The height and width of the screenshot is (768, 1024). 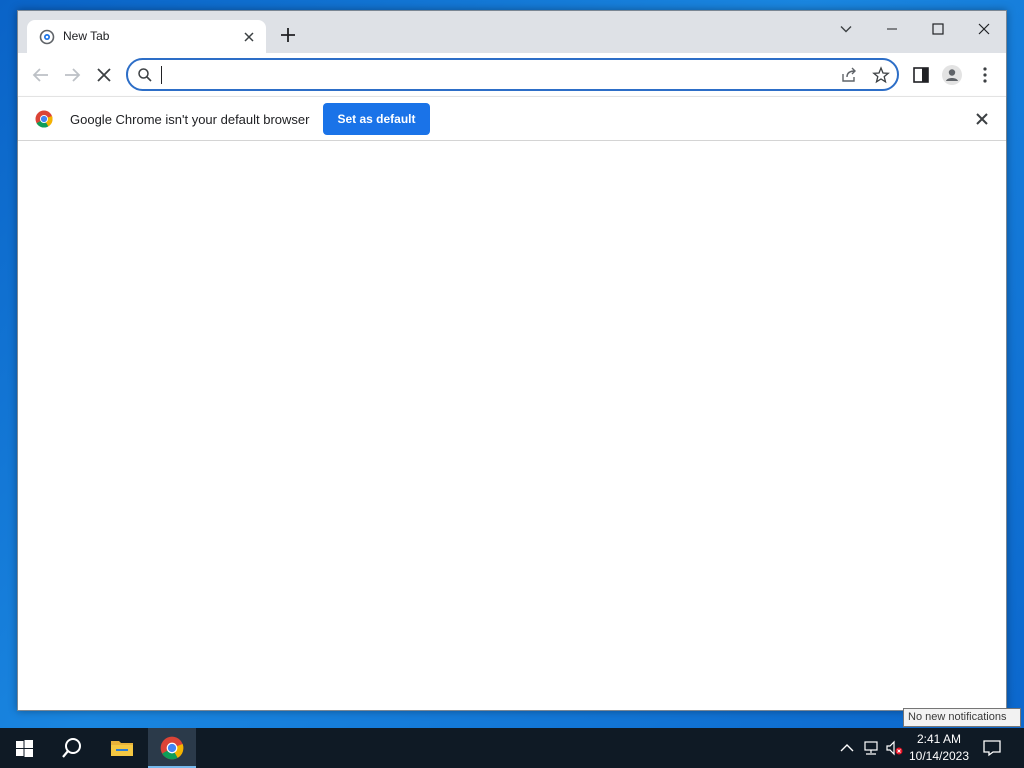 I want to click on minimize-button, so click(x=892, y=29).